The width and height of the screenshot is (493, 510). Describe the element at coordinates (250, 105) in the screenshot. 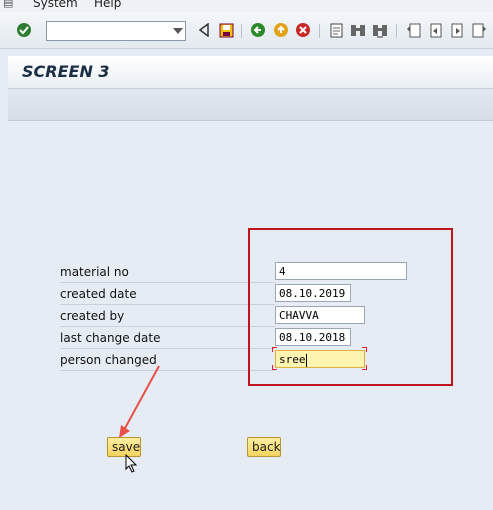

I see `application-toolbar` at that location.